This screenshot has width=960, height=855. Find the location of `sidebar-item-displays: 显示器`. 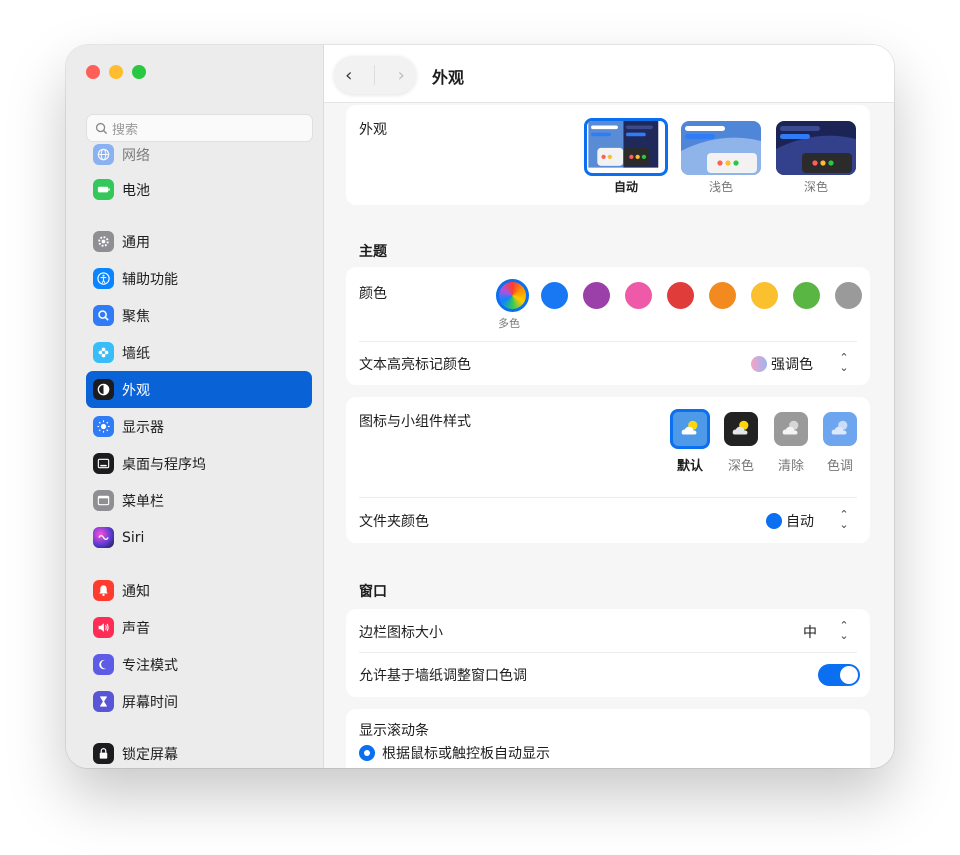

sidebar-item-displays: 显示器 is located at coordinates (199, 426).